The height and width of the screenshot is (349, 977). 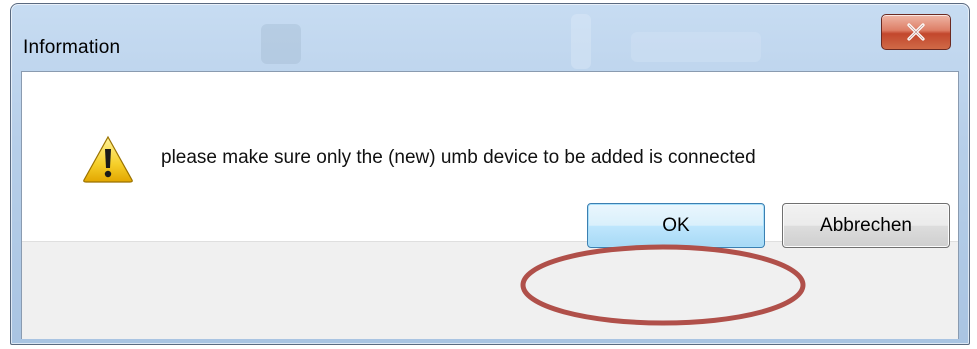 I want to click on close-icon, so click(x=916, y=32).